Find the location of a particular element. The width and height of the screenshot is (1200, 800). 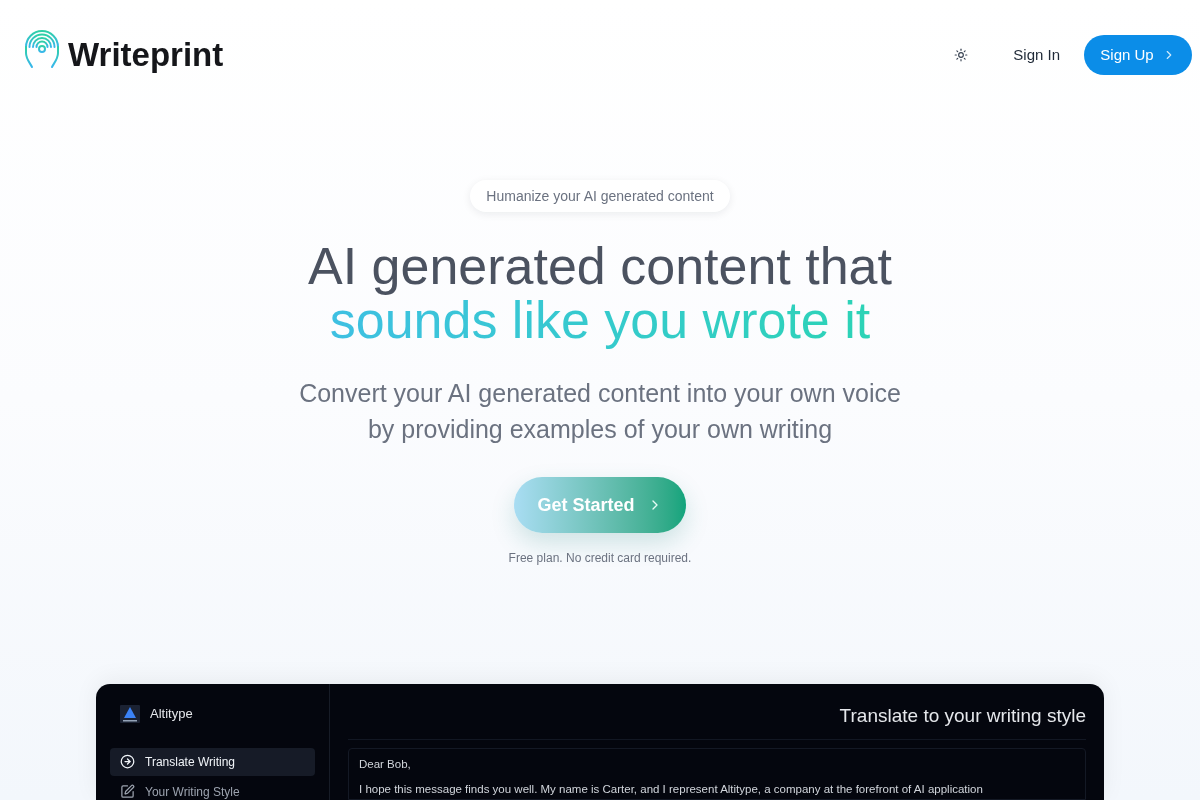

sign-in-link: Sign In is located at coordinates (1036, 55).